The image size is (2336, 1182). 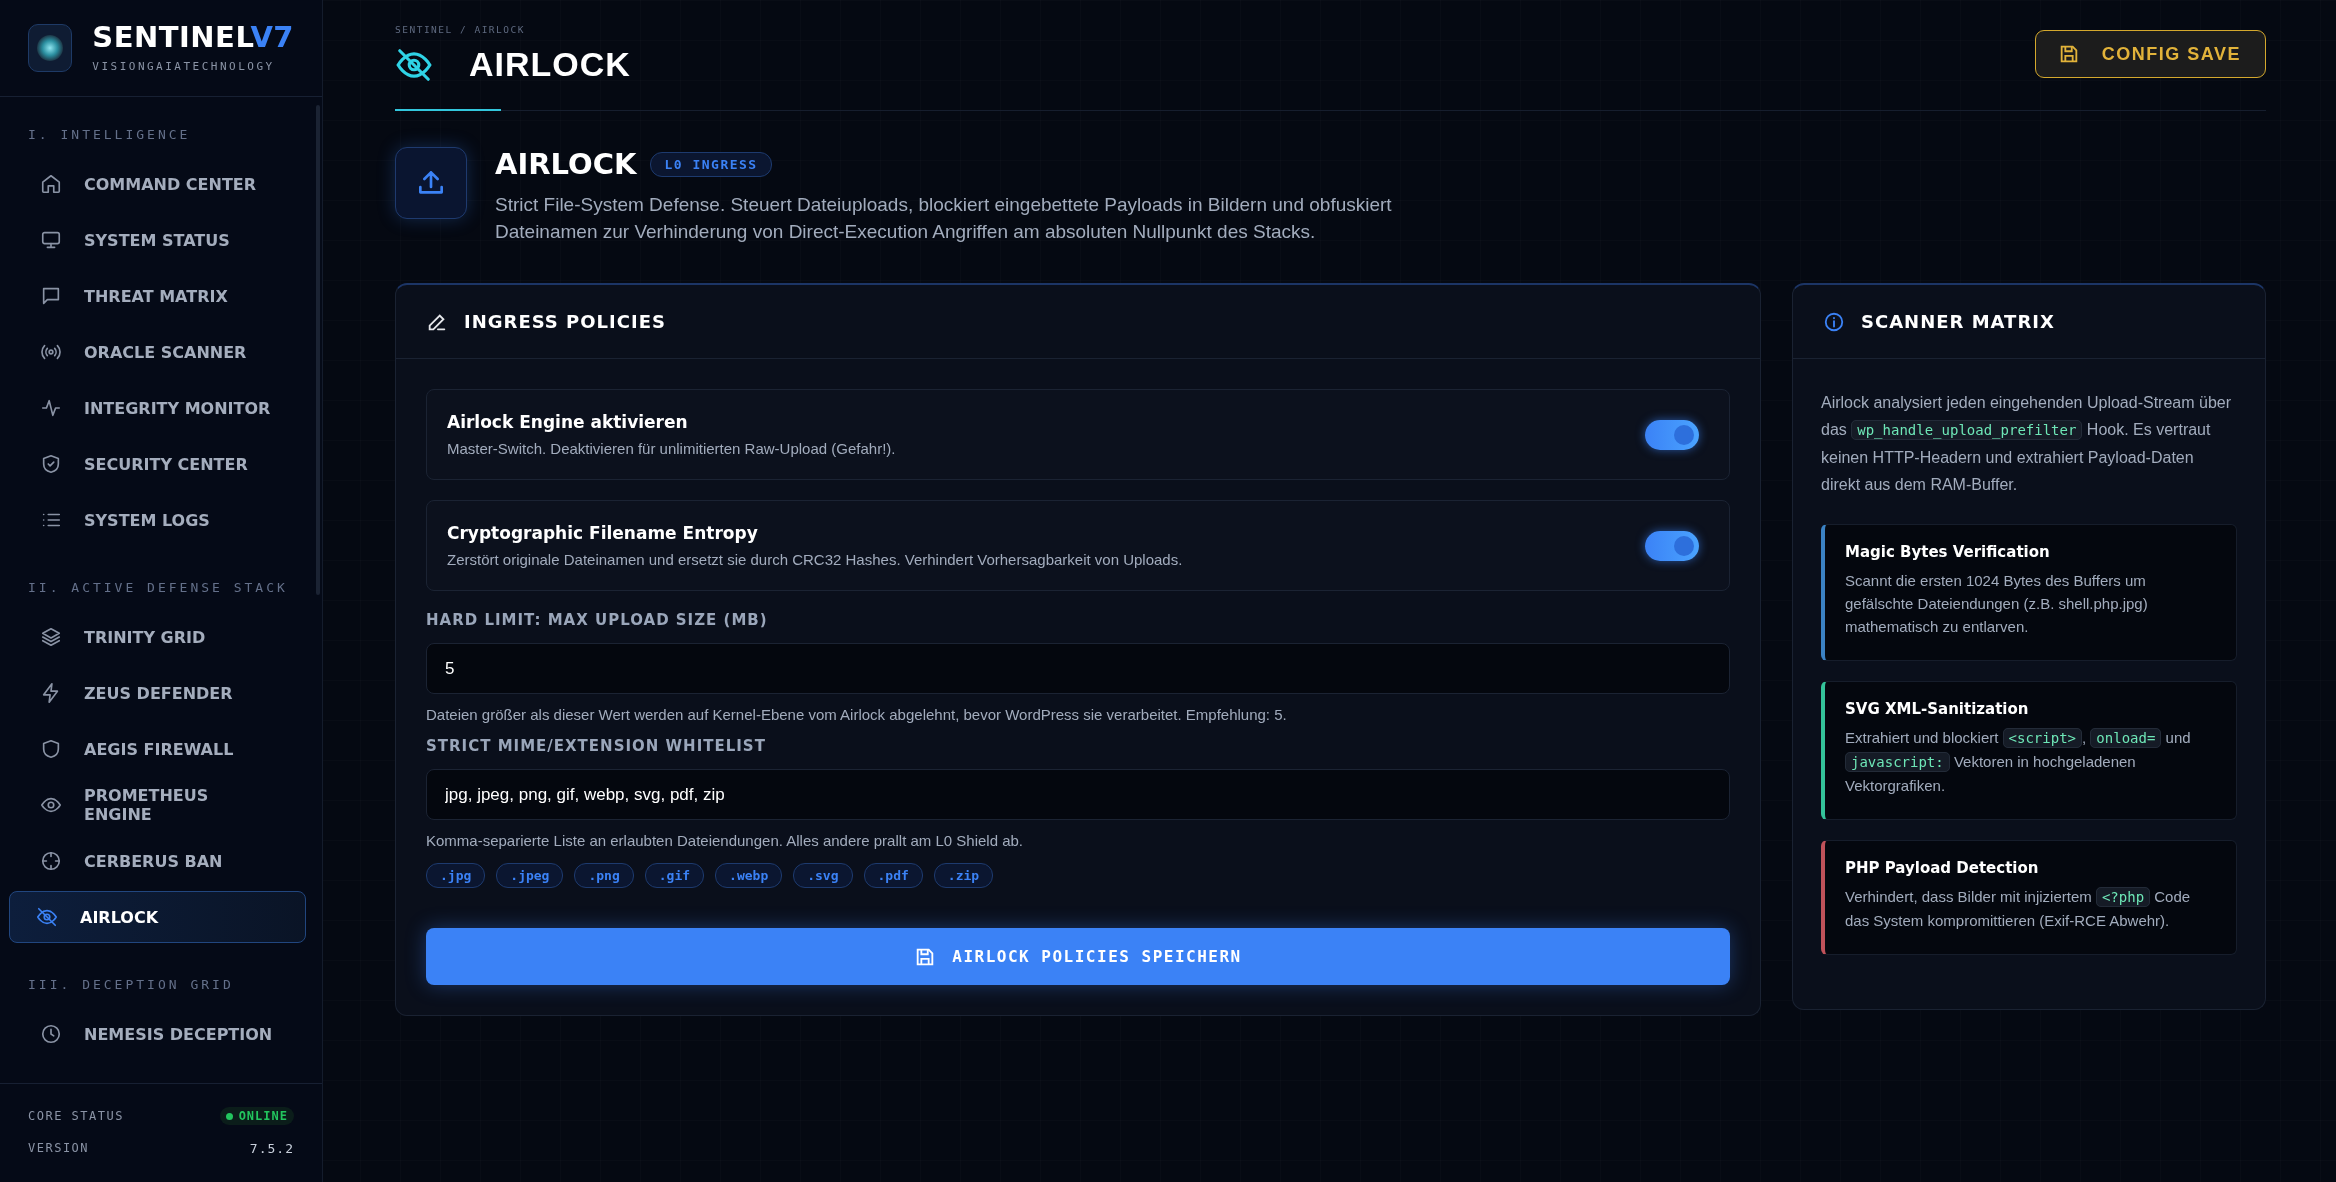 What do you see at coordinates (193, 37) in the screenshot?
I see `brand-name: SENTINELV7` at bounding box center [193, 37].